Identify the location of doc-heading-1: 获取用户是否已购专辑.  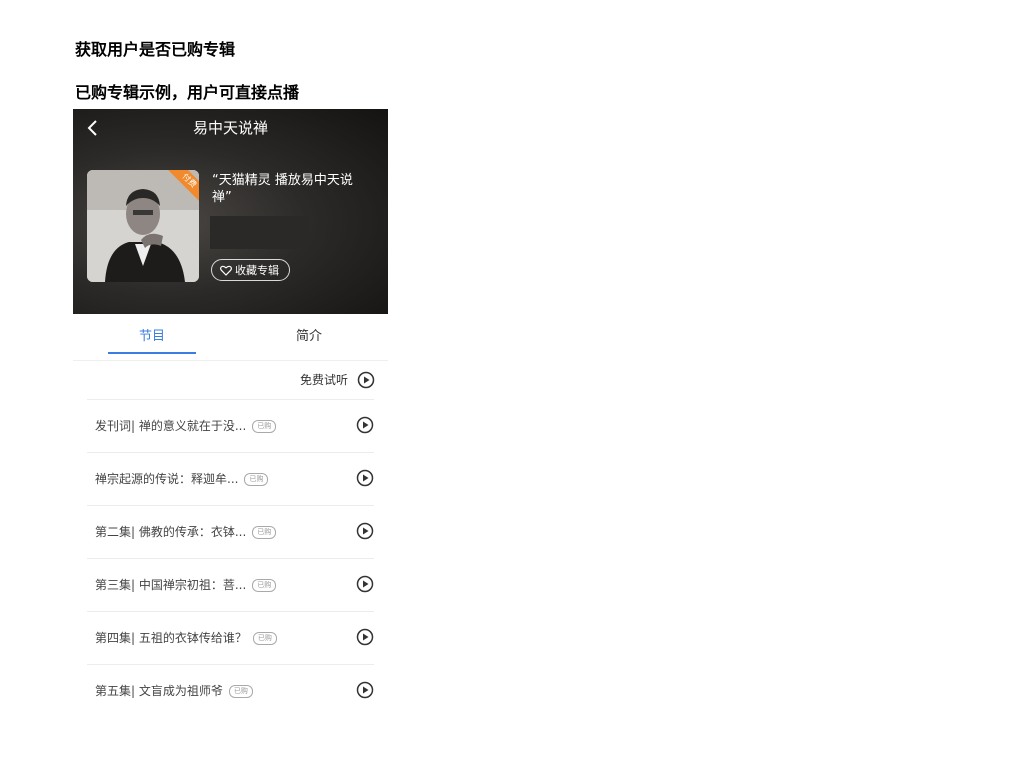
(155, 49).